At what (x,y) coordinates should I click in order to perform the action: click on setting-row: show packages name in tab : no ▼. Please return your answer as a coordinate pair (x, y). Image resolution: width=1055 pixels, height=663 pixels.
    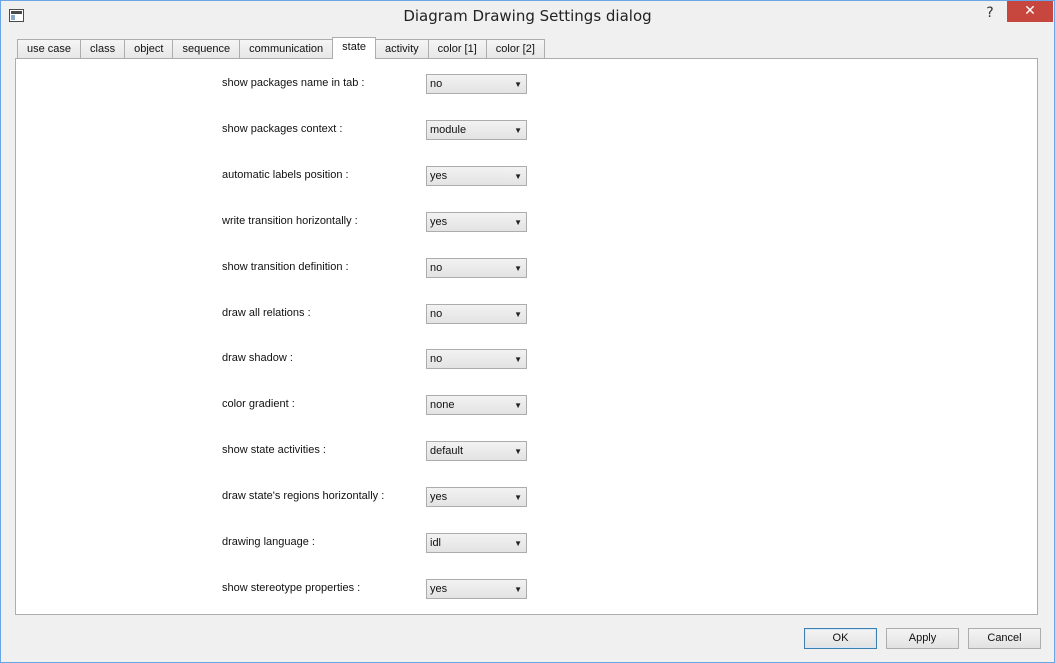
    Looking at the image, I should click on (382, 84).